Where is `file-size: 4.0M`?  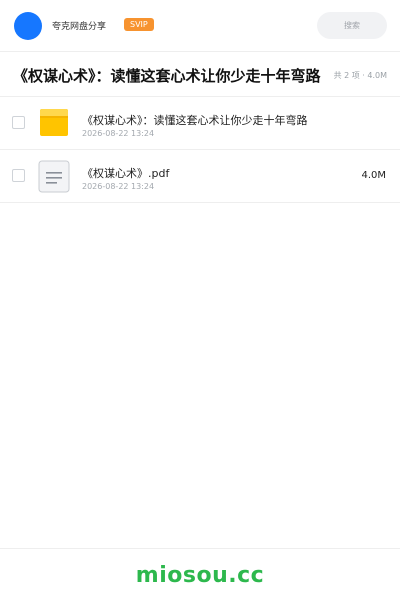 file-size: 4.0M is located at coordinates (373, 175).